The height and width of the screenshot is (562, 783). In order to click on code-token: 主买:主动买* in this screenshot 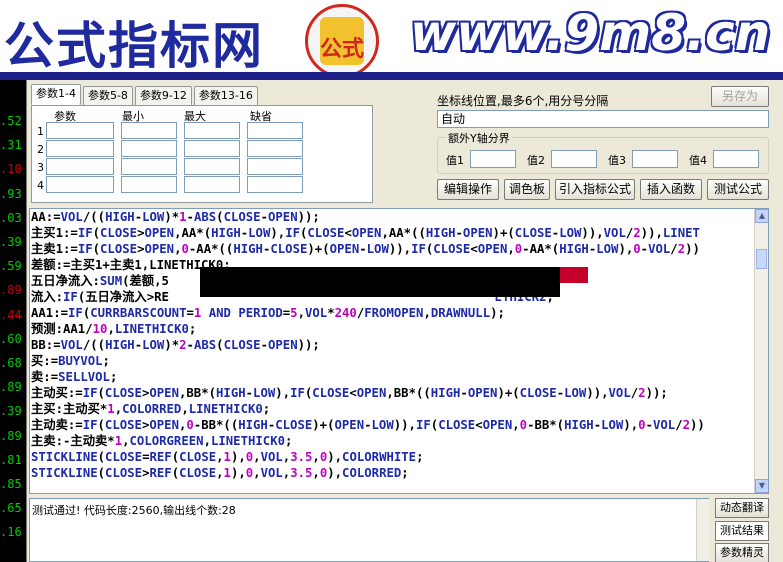, I will do `click(69, 409)`.